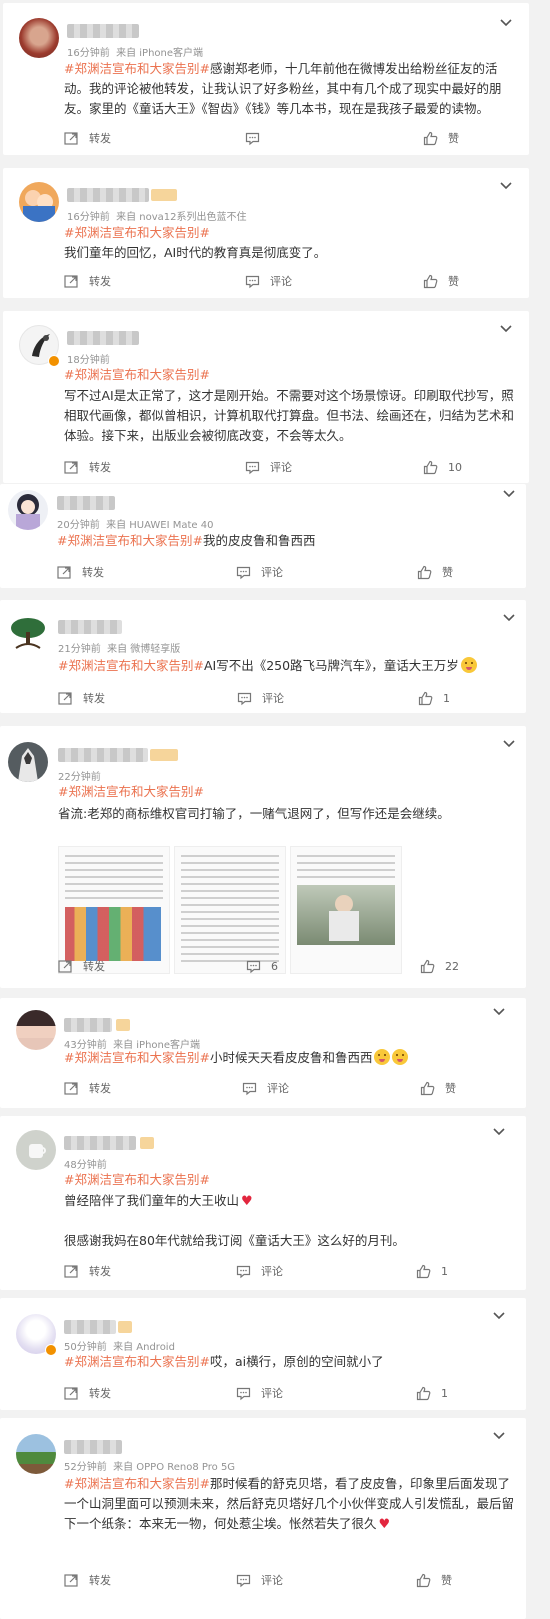  Describe the element at coordinates (85, 1165) in the screenshot. I see `post-meta: 48分钟前` at that location.